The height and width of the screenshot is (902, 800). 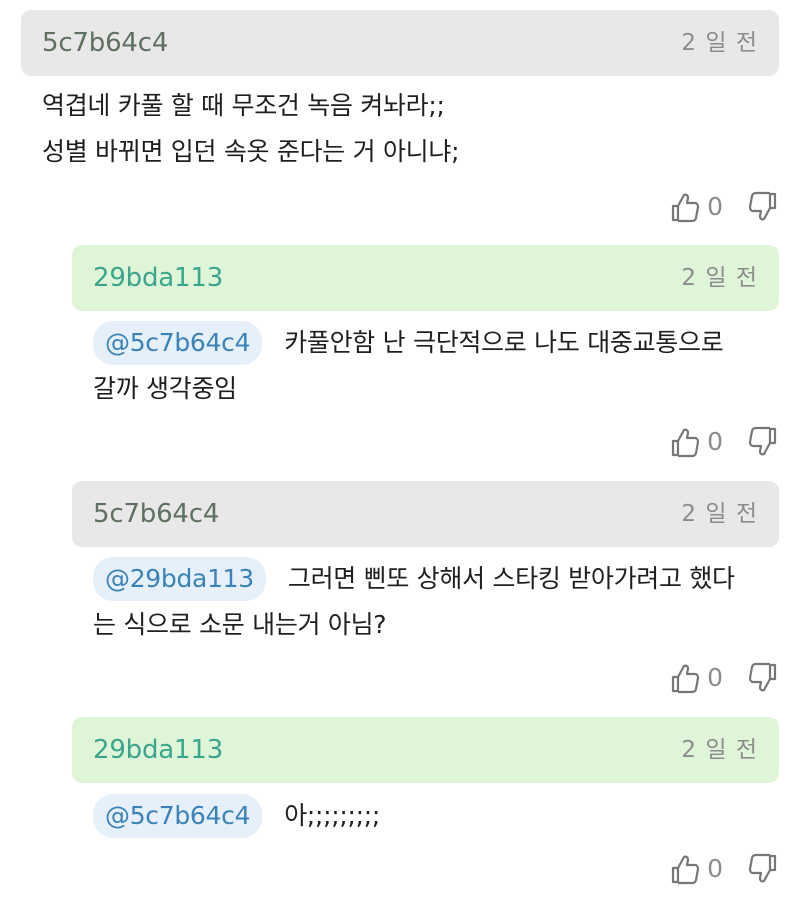 I want to click on comment-text-line: 갈까 생각중임, so click(x=165, y=388).